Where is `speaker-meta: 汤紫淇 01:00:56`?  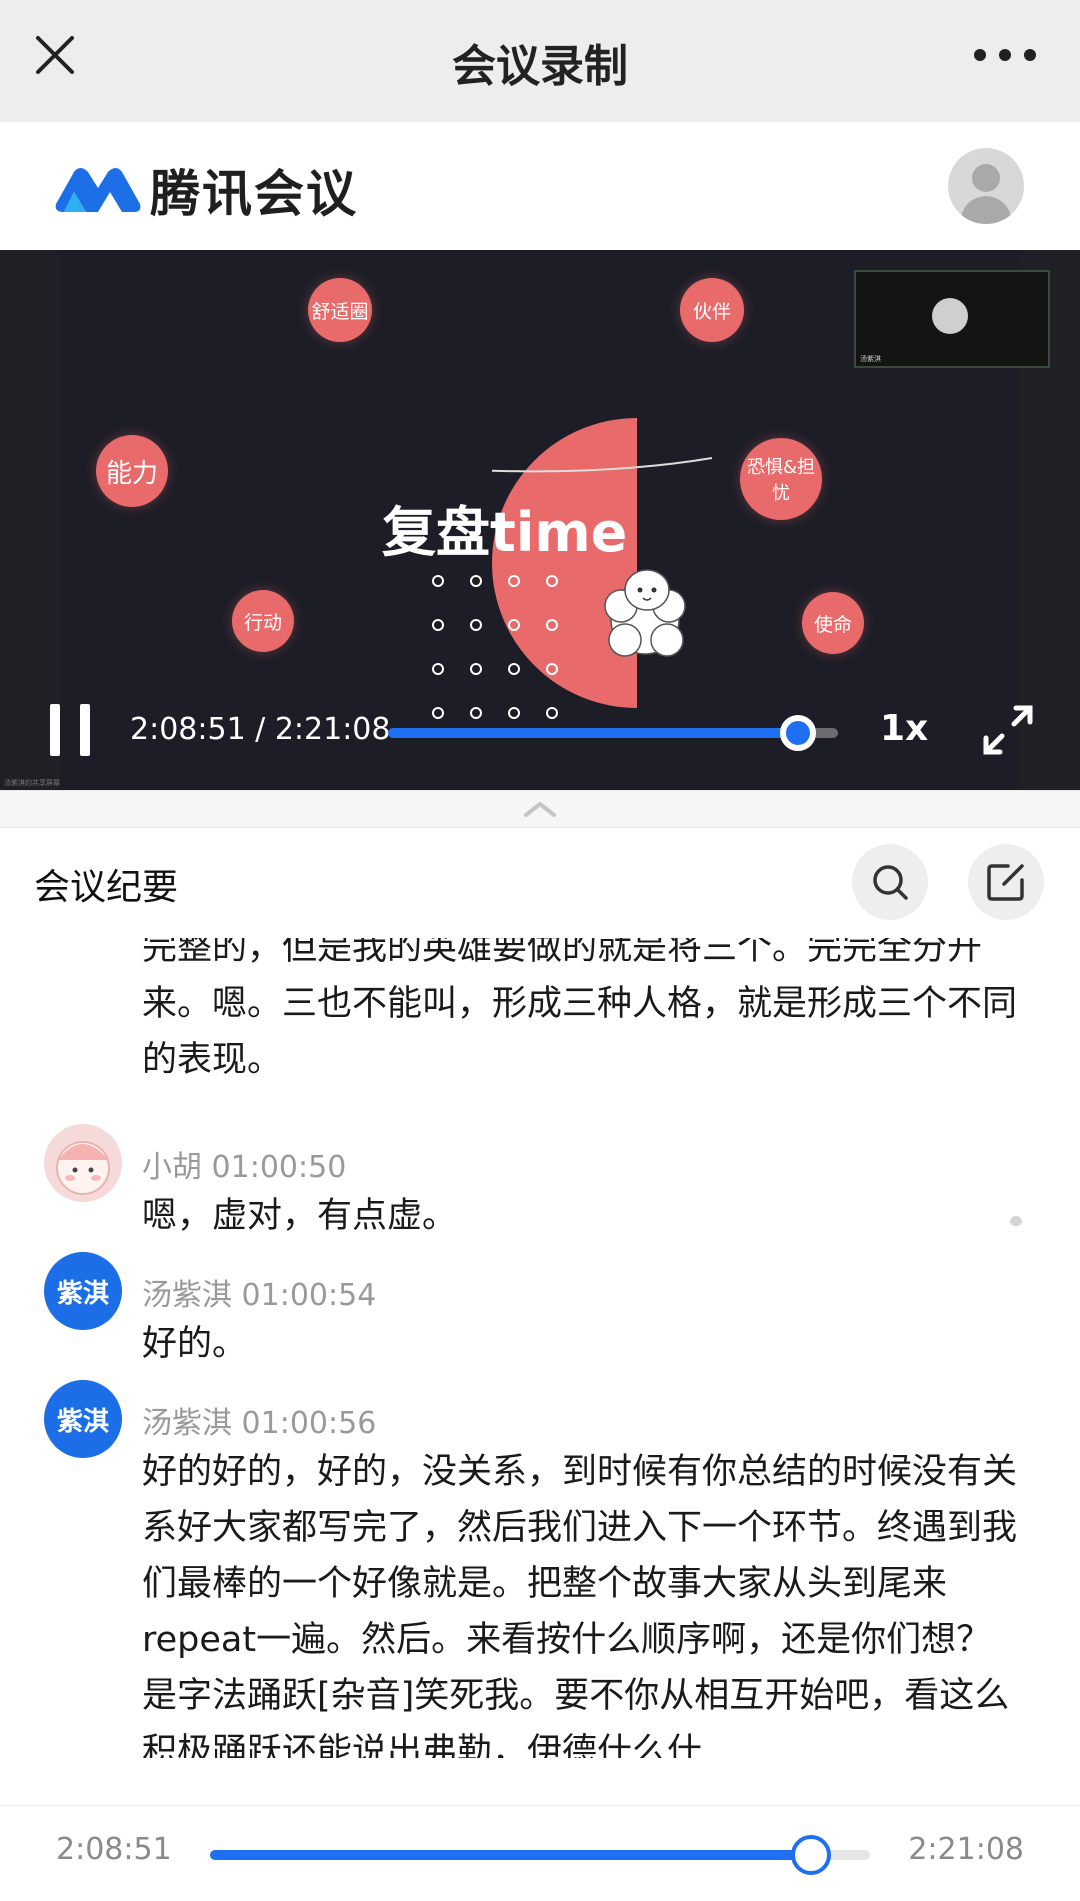 speaker-meta: 汤紫淇 01:00:56 is located at coordinates (259, 1420).